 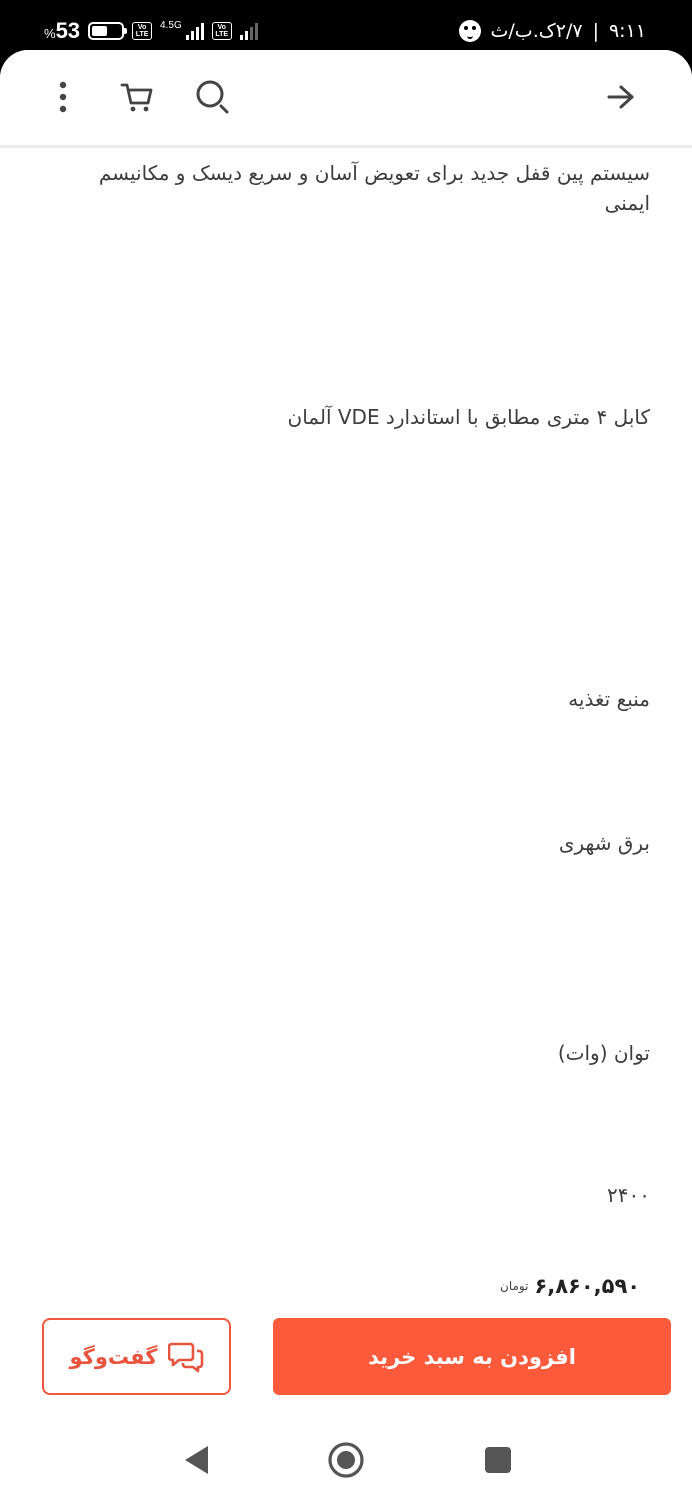 I want to click on cart-button, so click(x=137, y=97).